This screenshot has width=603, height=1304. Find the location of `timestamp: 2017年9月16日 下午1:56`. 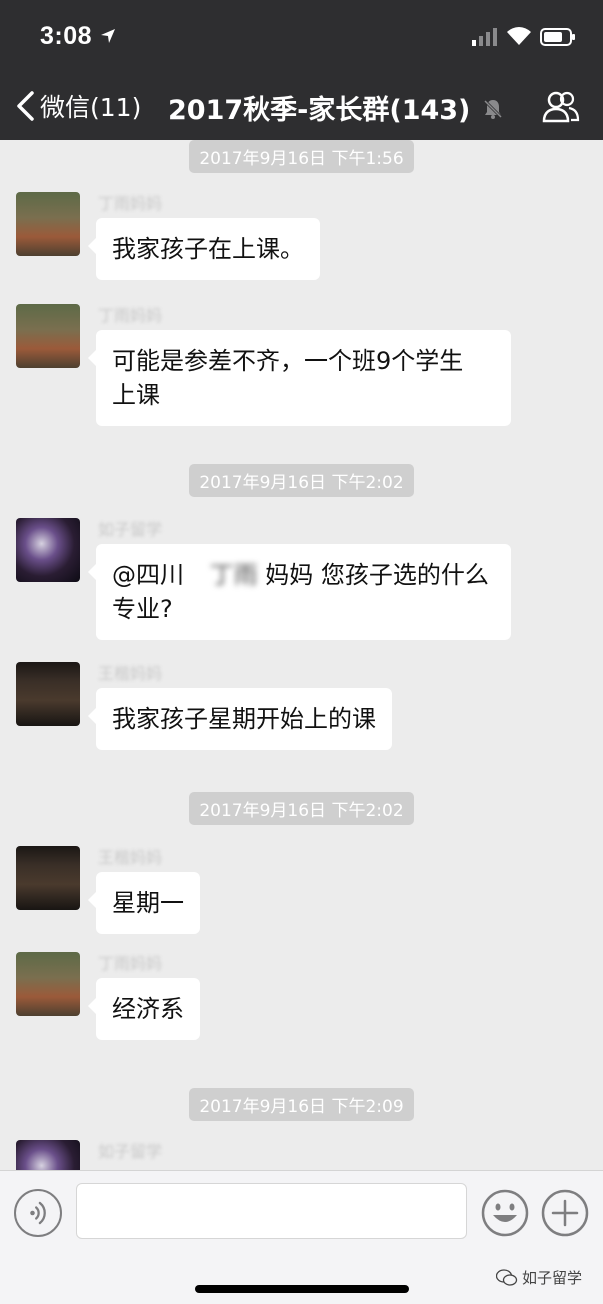

timestamp: 2017年9月16日 下午1:56 is located at coordinates (301, 156).